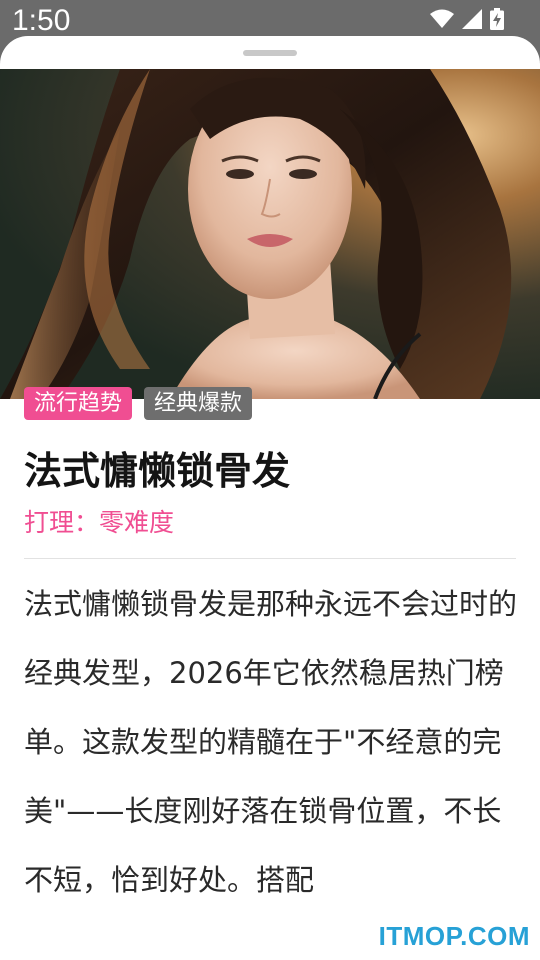 The height and width of the screenshot is (960, 540). What do you see at coordinates (138, 403) in the screenshot?
I see `tag-list: 流行趋势 经典爆款` at bounding box center [138, 403].